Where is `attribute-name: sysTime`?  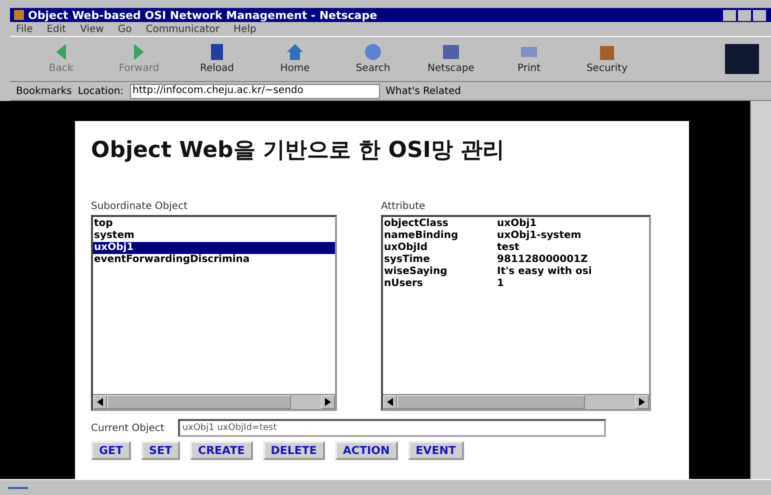
attribute-name: sysTime is located at coordinates (407, 260).